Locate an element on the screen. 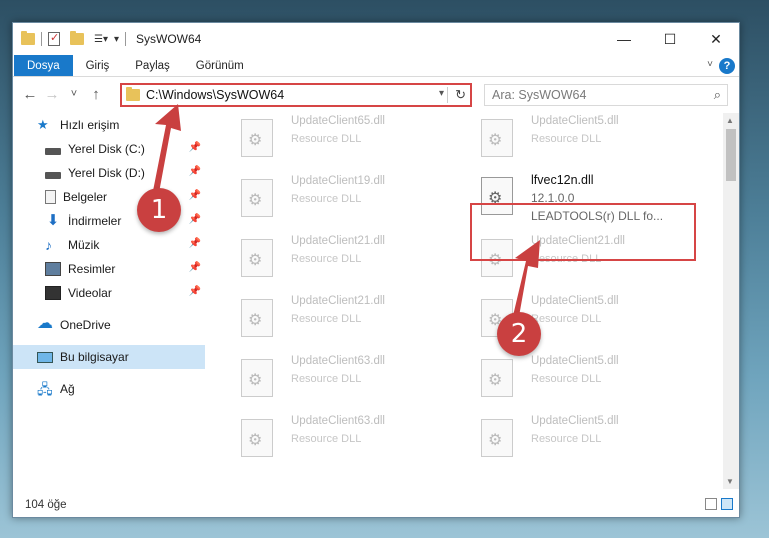  arrow-to-address-bar is located at coordinates (166, 151).